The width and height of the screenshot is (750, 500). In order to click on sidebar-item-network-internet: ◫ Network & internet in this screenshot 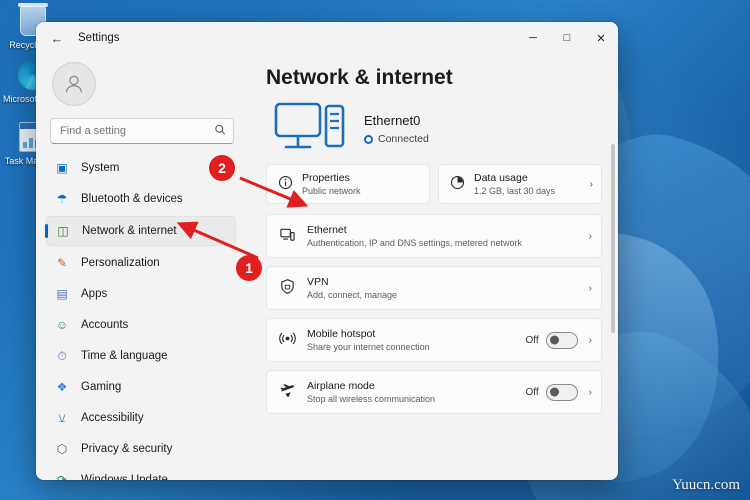, I will do `click(140, 231)`.